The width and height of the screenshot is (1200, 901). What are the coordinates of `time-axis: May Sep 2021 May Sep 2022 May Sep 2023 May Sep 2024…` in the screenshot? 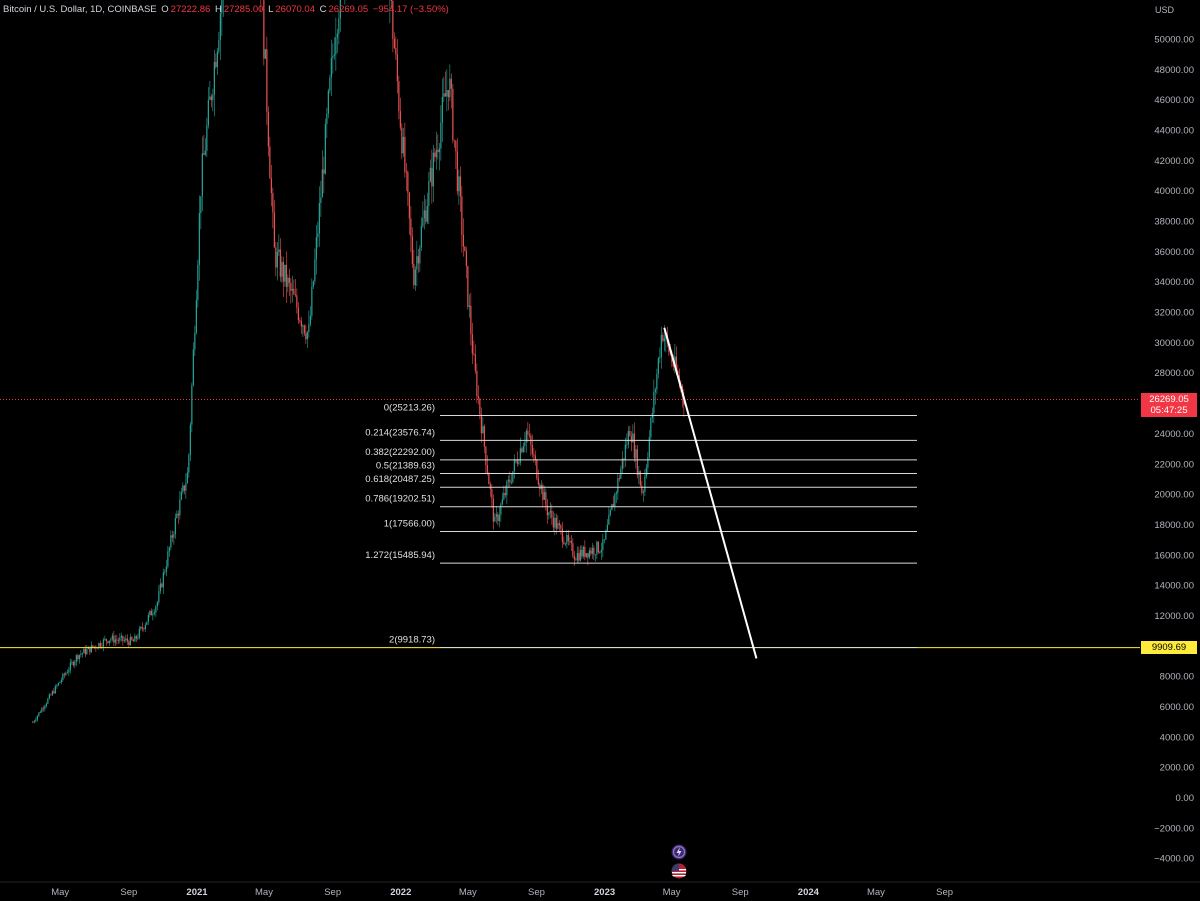 It's located at (600, 889).